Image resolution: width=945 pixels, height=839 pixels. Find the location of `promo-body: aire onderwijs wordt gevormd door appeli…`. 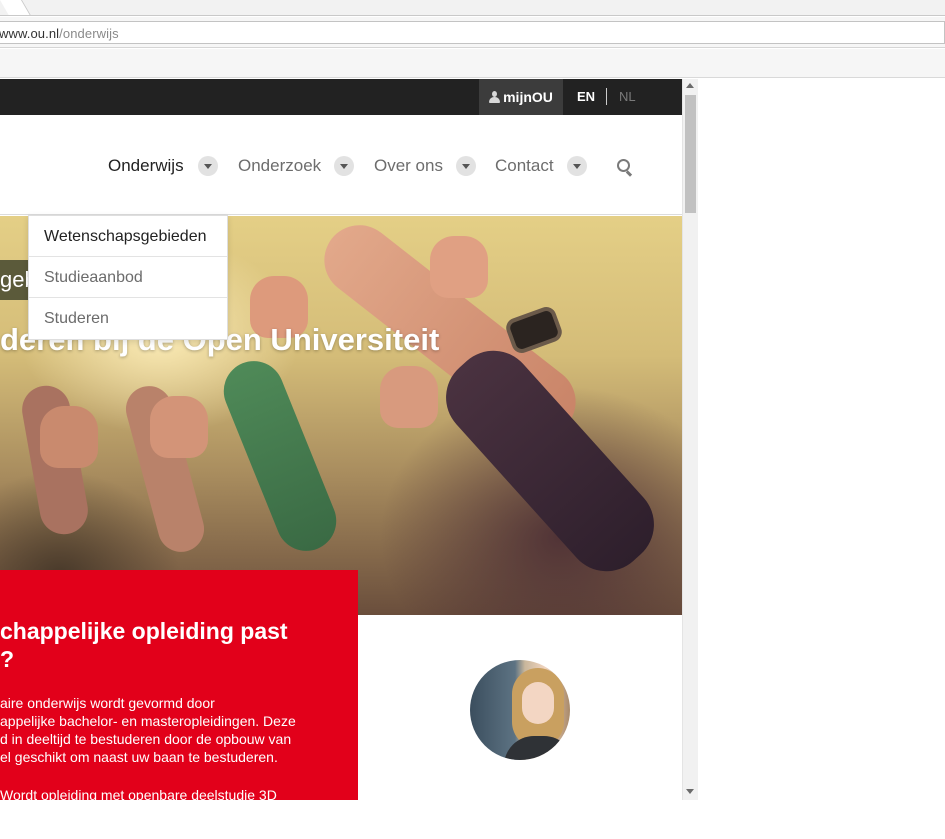

promo-body: aire onderwijs wordt gevormd door appeli… is located at coordinates (170, 730).